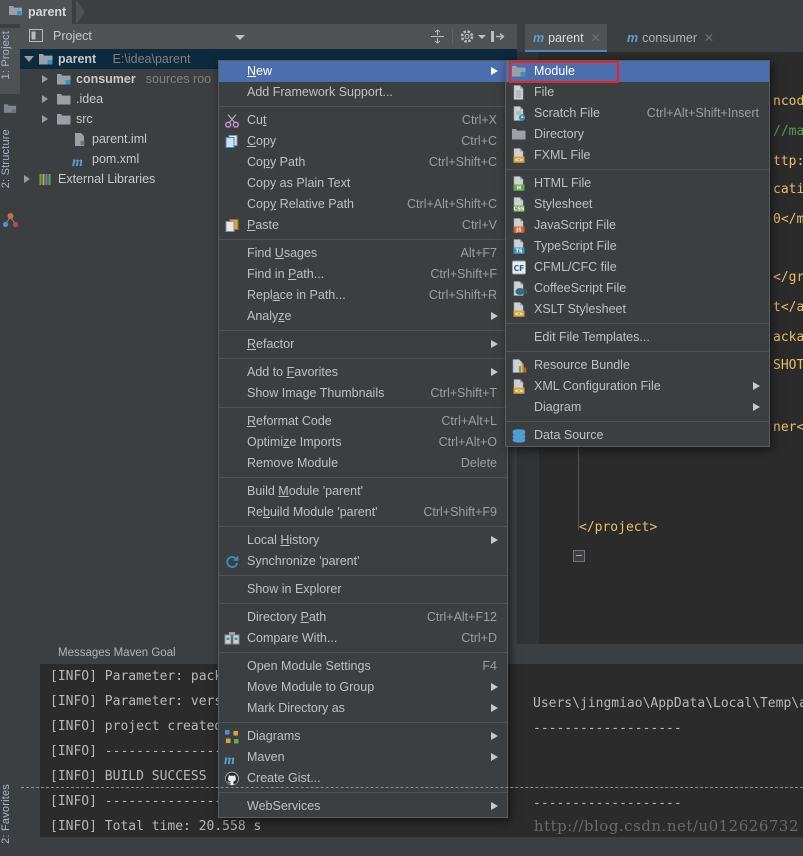 This screenshot has width=803, height=856. I want to click on menu-item-copy: Copy Ctrl+C, so click(363, 141).